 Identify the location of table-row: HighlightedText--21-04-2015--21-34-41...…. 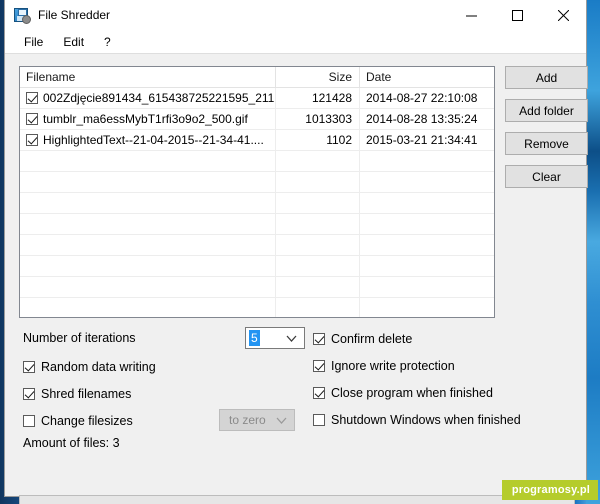
(257, 140).